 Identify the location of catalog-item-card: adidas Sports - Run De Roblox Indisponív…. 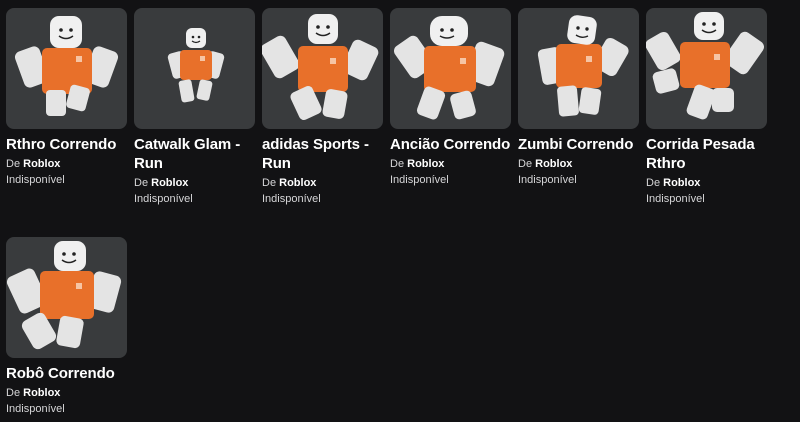
(322, 107).